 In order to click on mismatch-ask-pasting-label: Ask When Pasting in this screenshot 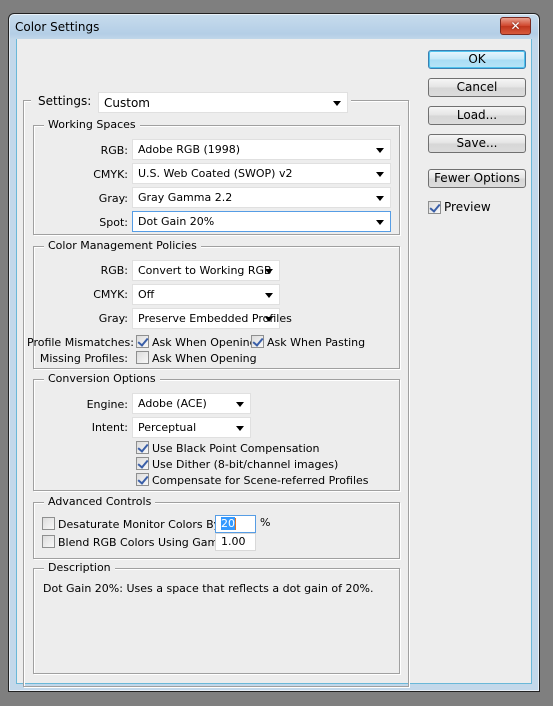, I will do `click(316, 342)`.